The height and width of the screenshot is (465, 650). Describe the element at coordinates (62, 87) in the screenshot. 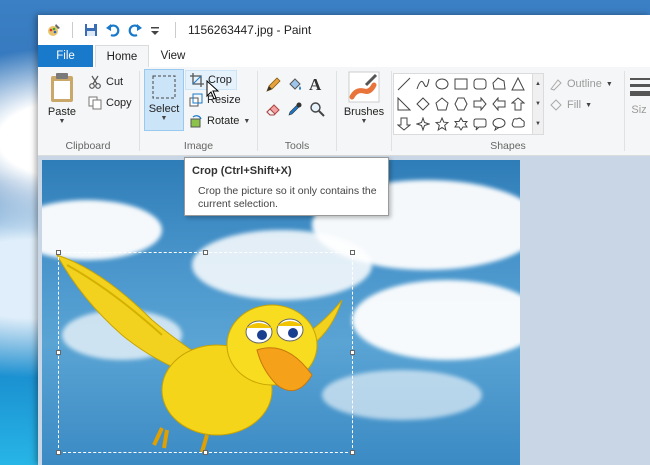

I see `paste-icon` at that location.